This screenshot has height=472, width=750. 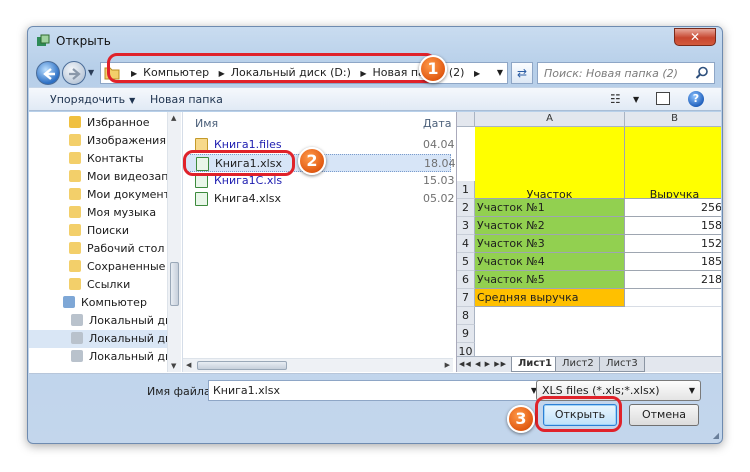 What do you see at coordinates (437, 123) in the screenshot?
I see `column-header-date: Дата` at bounding box center [437, 123].